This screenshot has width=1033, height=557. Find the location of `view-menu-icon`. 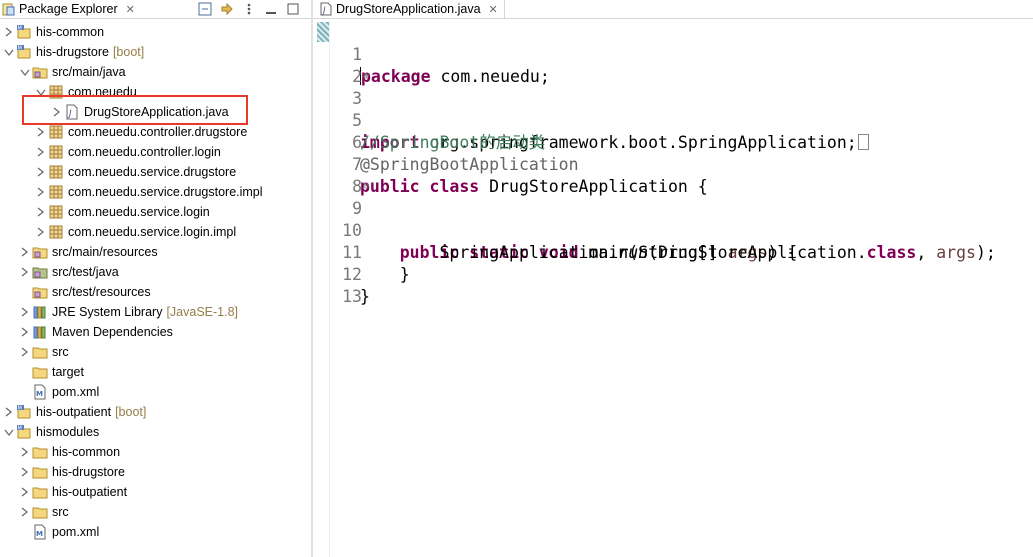

view-menu-icon is located at coordinates (249, 9).